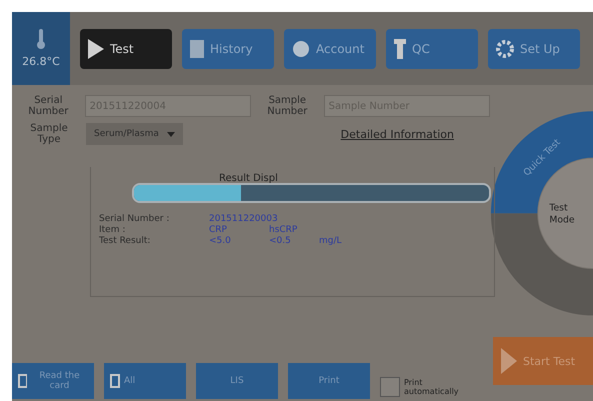 This screenshot has width=593, height=401. What do you see at coordinates (249, 178) in the screenshot?
I see `result-title: Result Displ` at bounding box center [249, 178].